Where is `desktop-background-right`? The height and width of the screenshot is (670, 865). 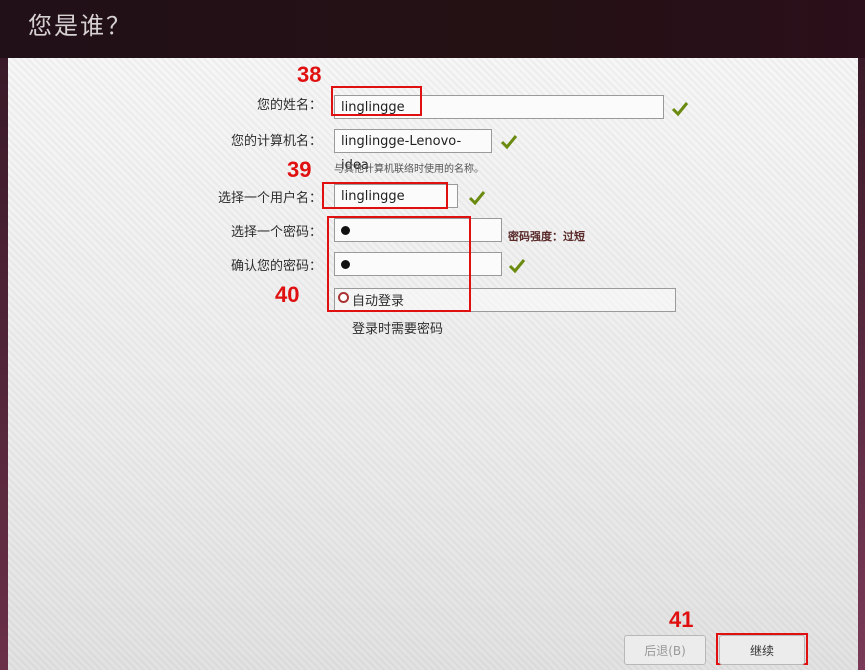 desktop-background-right is located at coordinates (861, 364).